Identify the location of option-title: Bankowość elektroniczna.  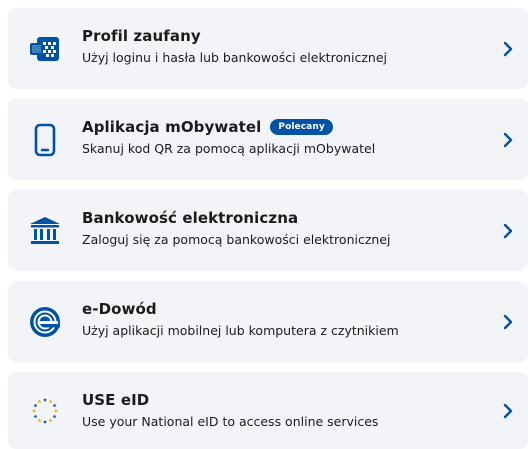
(236, 218).